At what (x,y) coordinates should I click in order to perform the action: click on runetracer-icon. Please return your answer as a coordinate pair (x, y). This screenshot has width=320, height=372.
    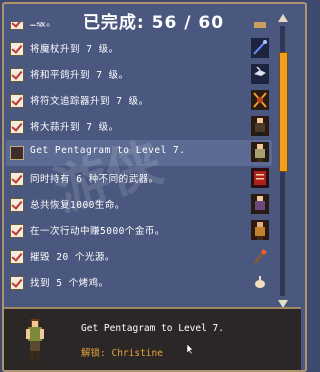
    Looking at the image, I should click on (260, 100).